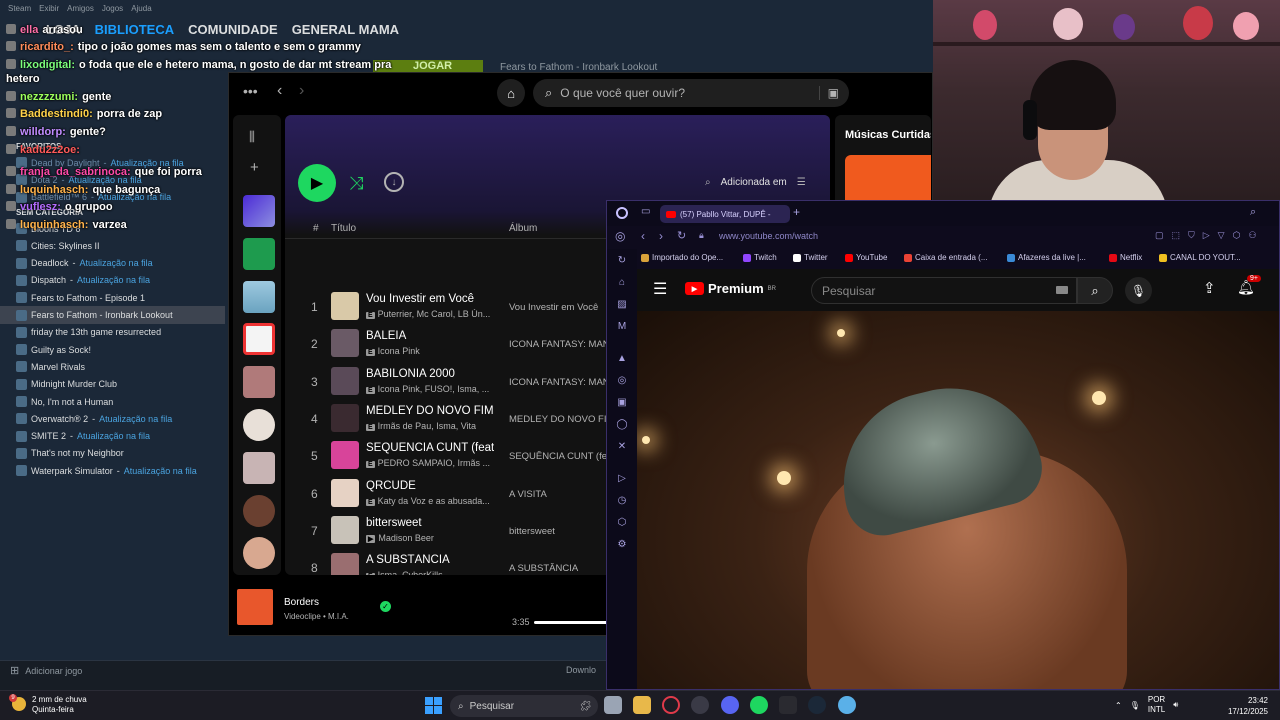 The image size is (1280, 720). Describe the element at coordinates (559, 531) in the screenshot. I see `track-album: bittersweet` at that location.